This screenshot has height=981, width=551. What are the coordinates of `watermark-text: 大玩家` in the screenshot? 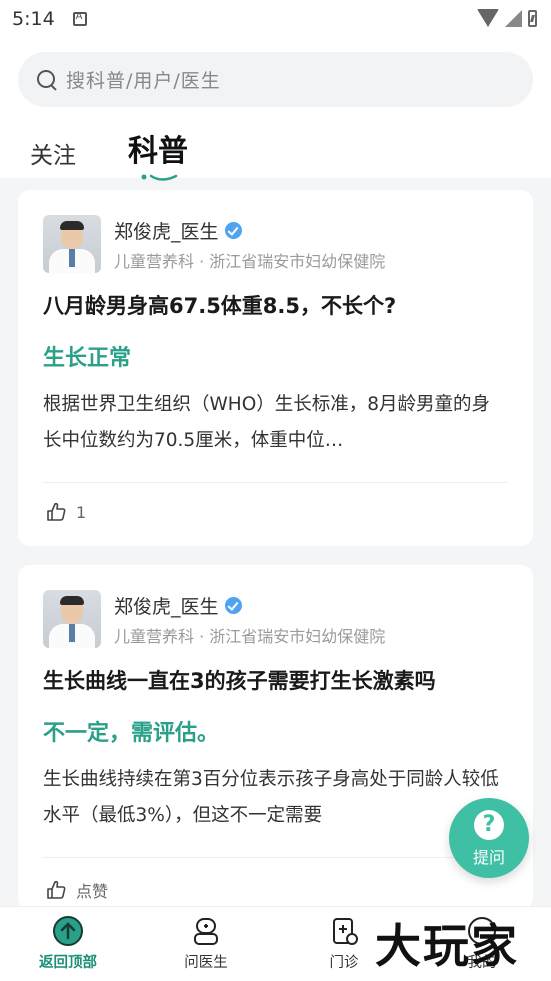 It's located at (447, 946).